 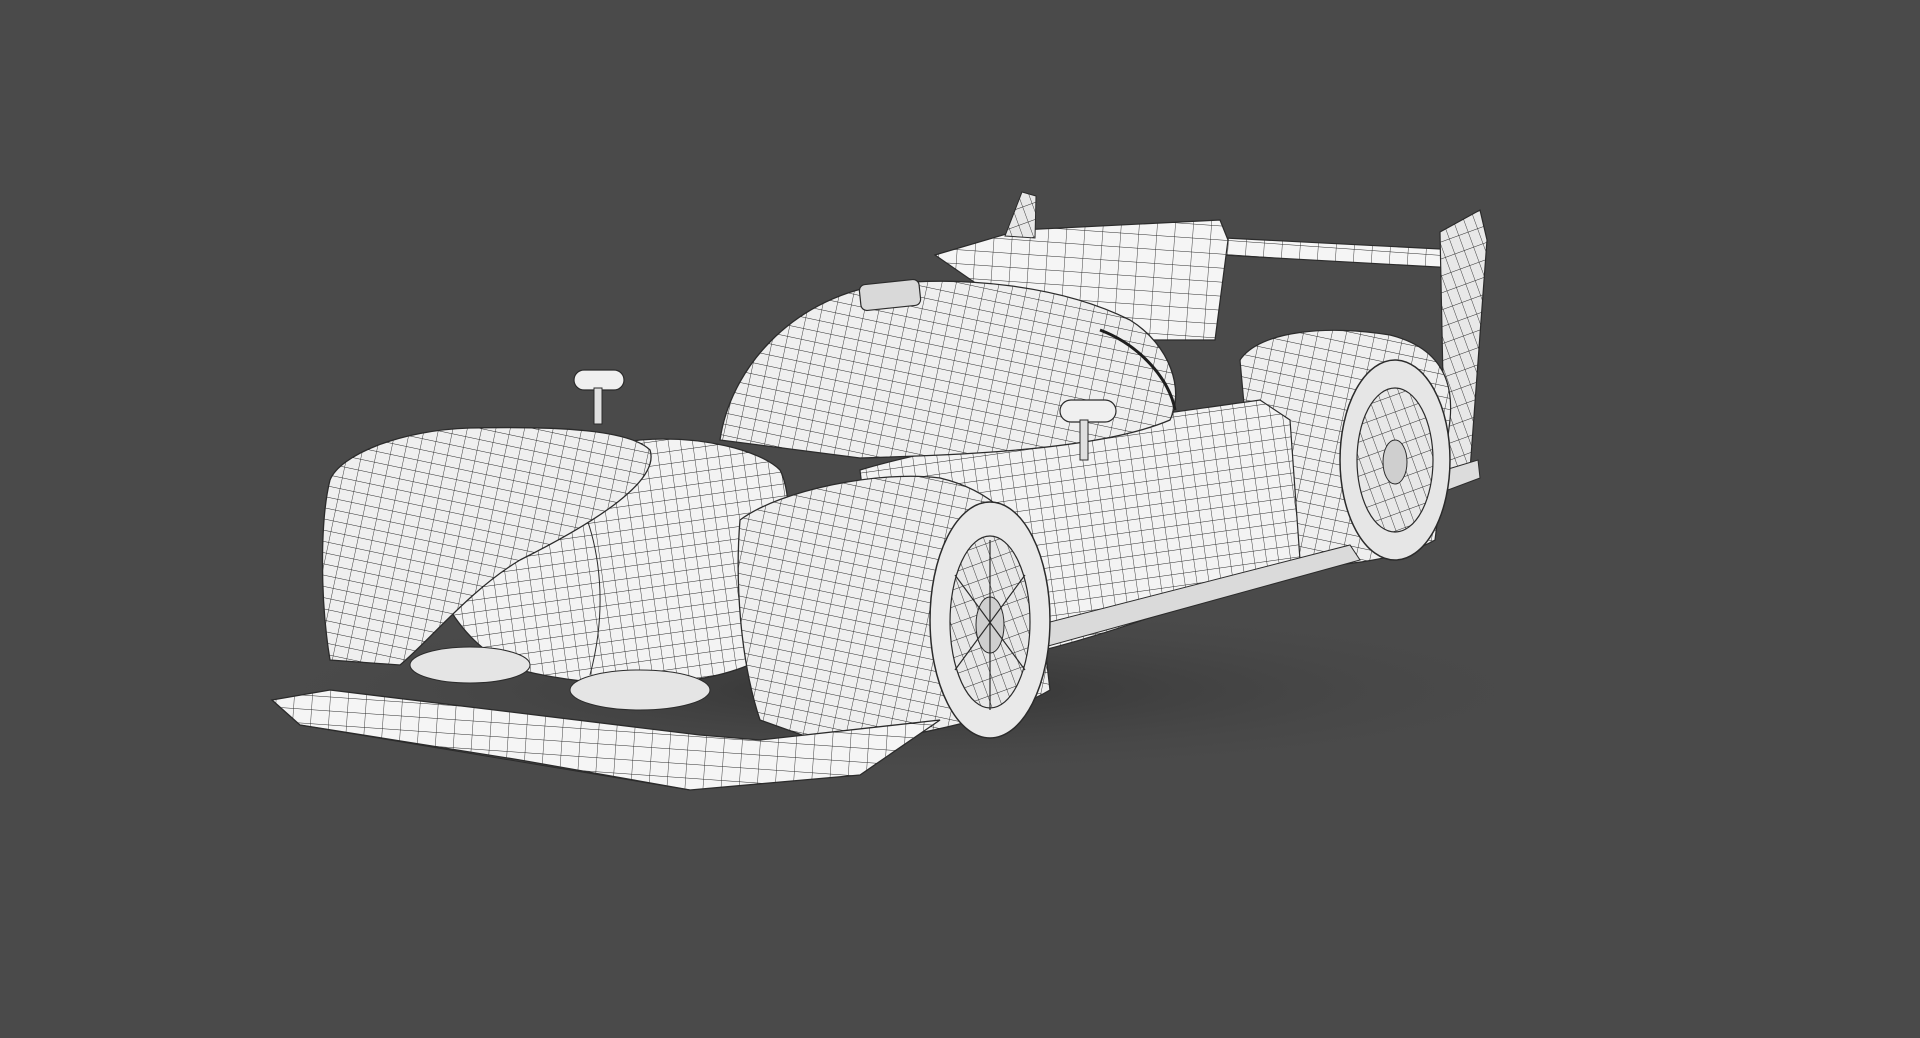 I want to click on rear-wheel, so click(x=1395, y=460).